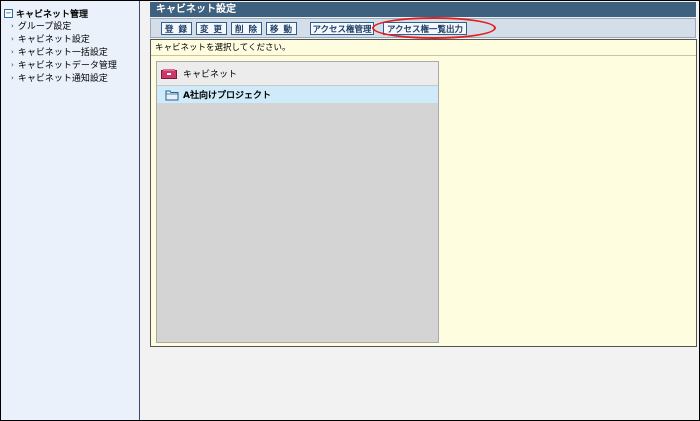  What do you see at coordinates (419, 384) in the screenshot?
I see `lower-empty-area` at bounding box center [419, 384].